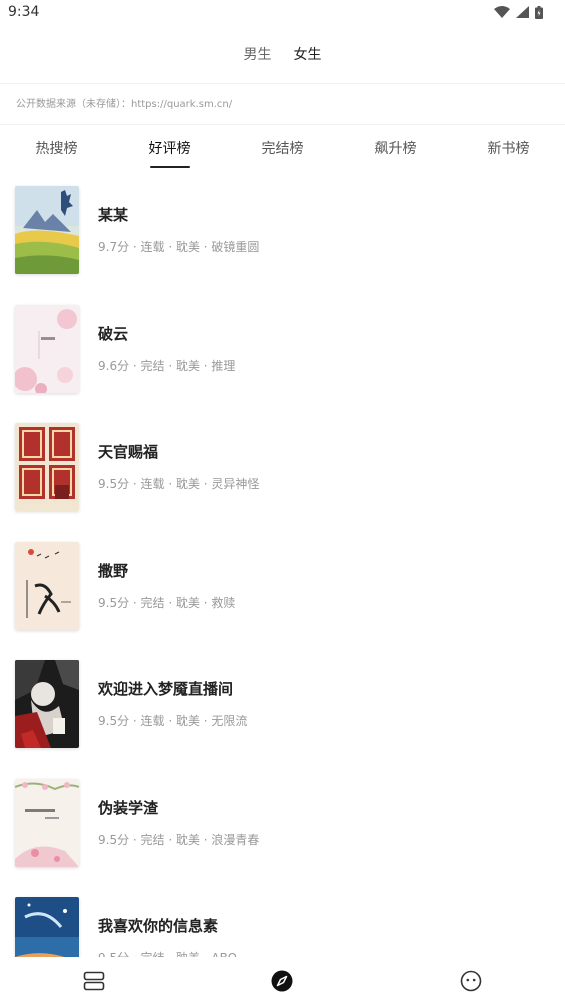  Describe the element at coordinates (282, 230) in the screenshot. I see `book-item: 某某 9.7分 · 连载 · 耽美 · 破镜重圆` at that location.